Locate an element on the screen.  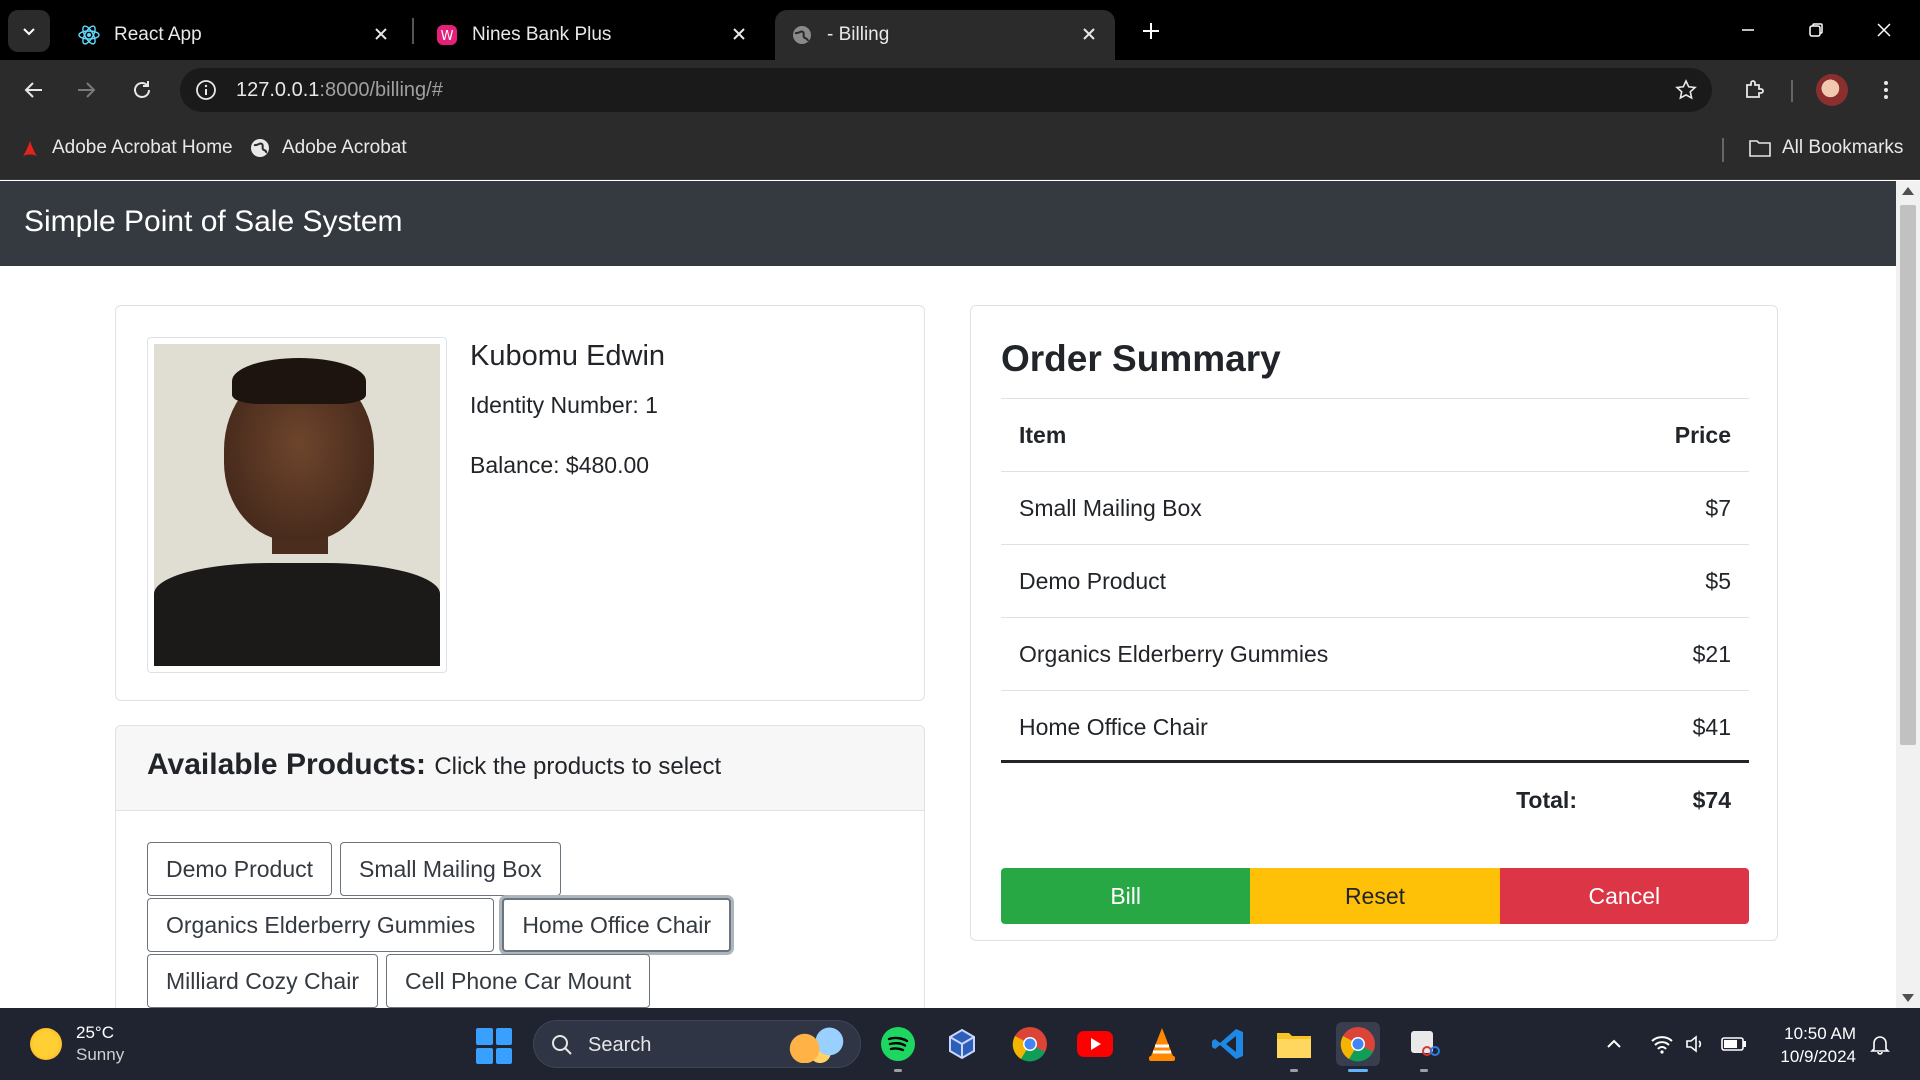
youtube-icon is located at coordinates (1095, 1044).